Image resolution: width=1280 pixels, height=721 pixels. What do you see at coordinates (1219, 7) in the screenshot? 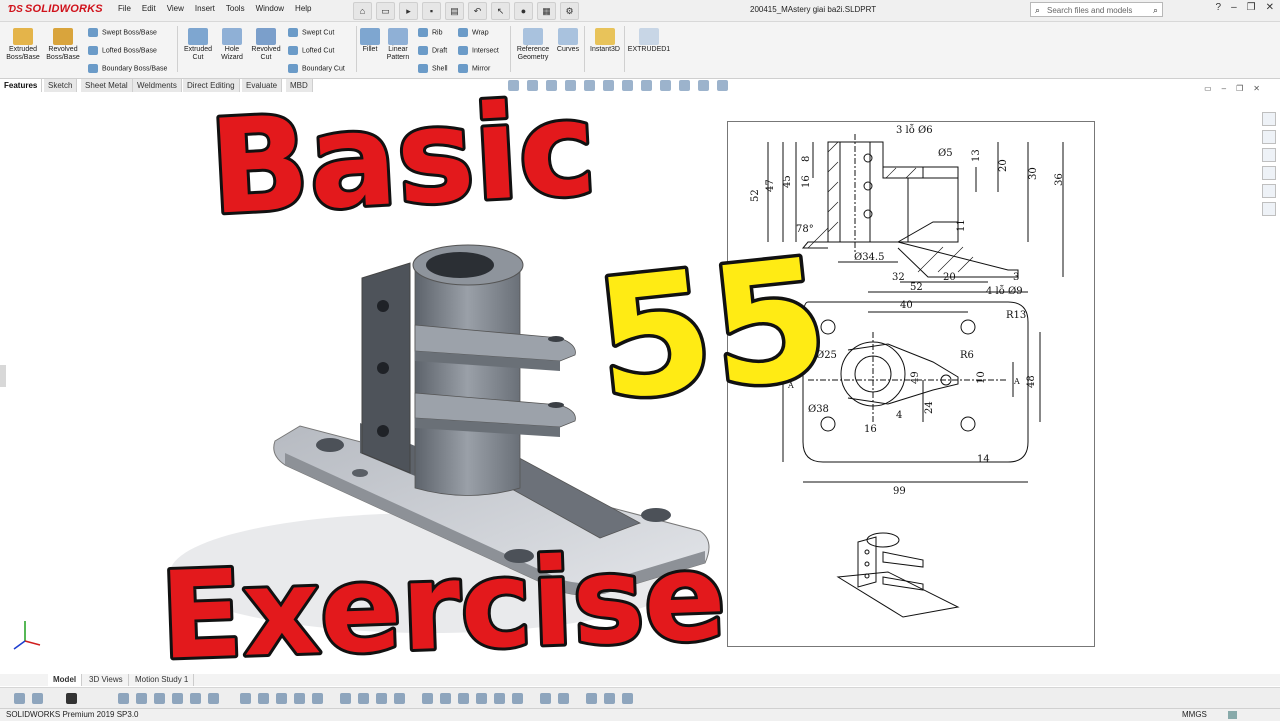
I see `help-icon: ?` at bounding box center [1219, 7].